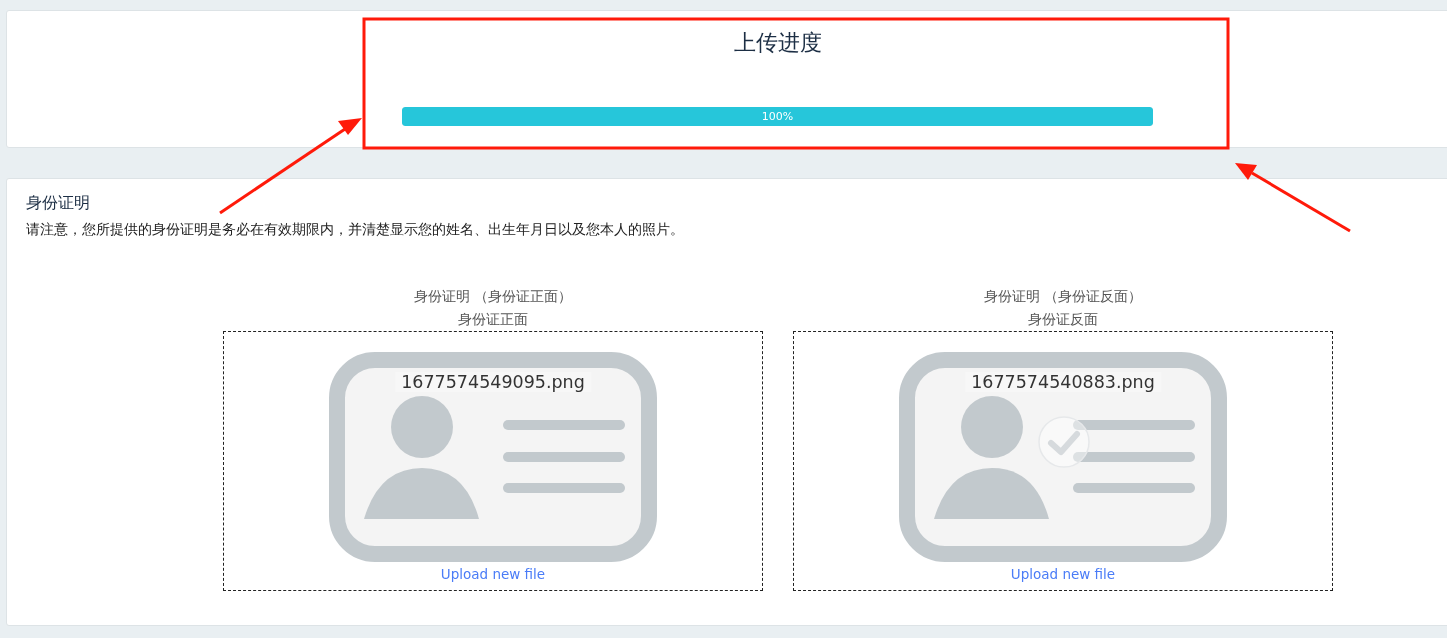  Describe the element at coordinates (493, 296) in the screenshot. I see `upload-heading: 身份证明 （身份证正面）` at that location.